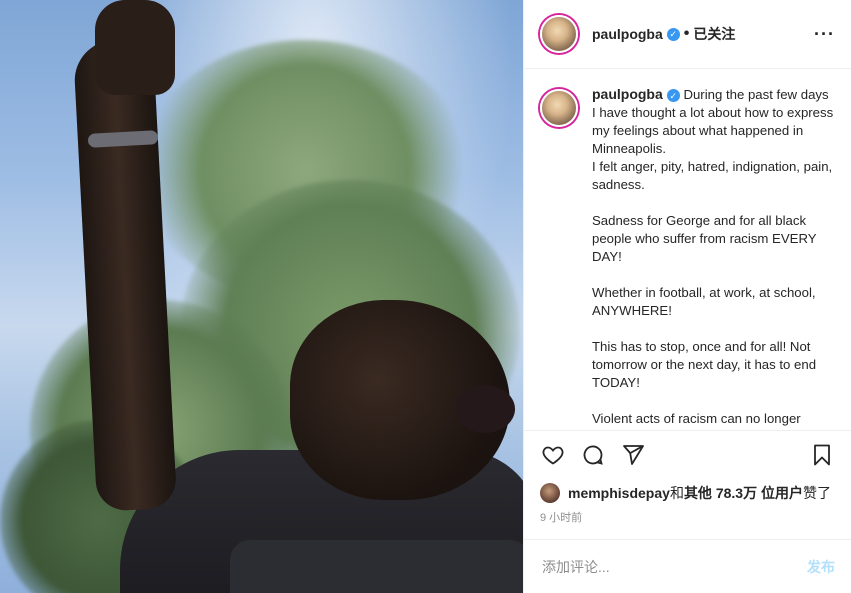  Describe the element at coordinates (627, 94) in the screenshot. I see `caption-username: paulpogba` at that location.